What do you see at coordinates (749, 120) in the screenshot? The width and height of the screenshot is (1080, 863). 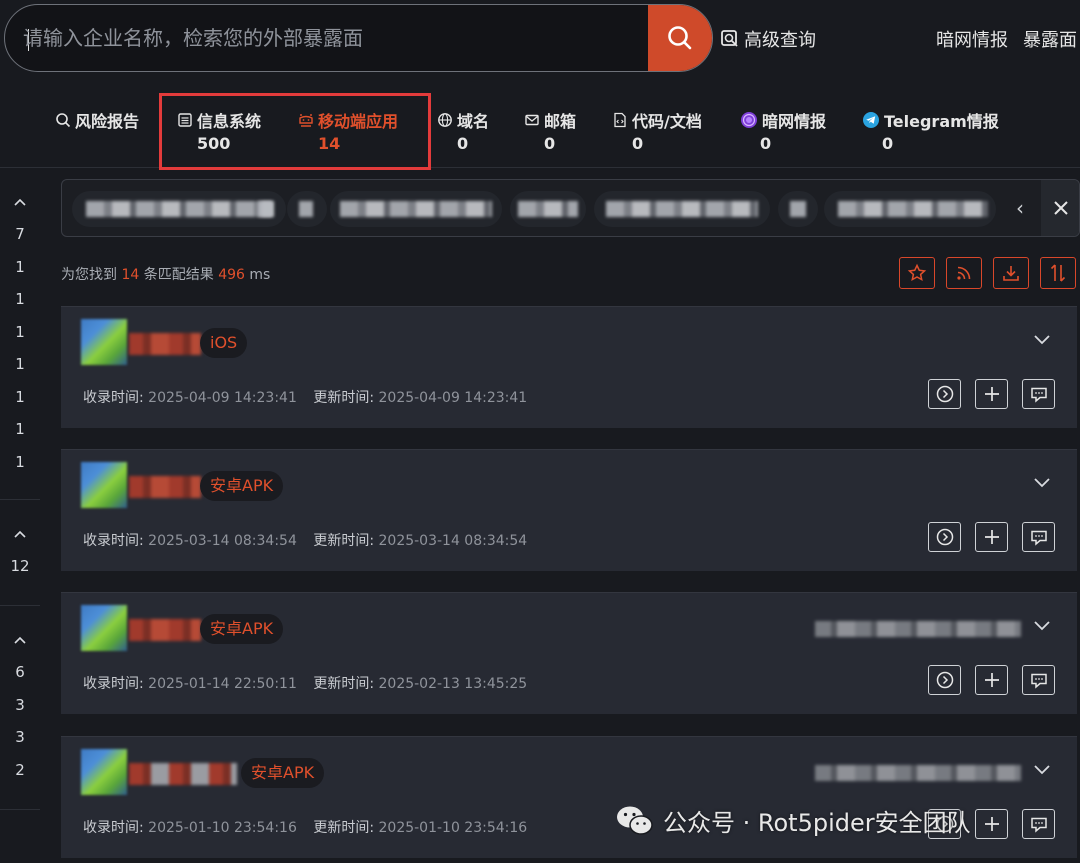 I see `tor-icon` at bounding box center [749, 120].